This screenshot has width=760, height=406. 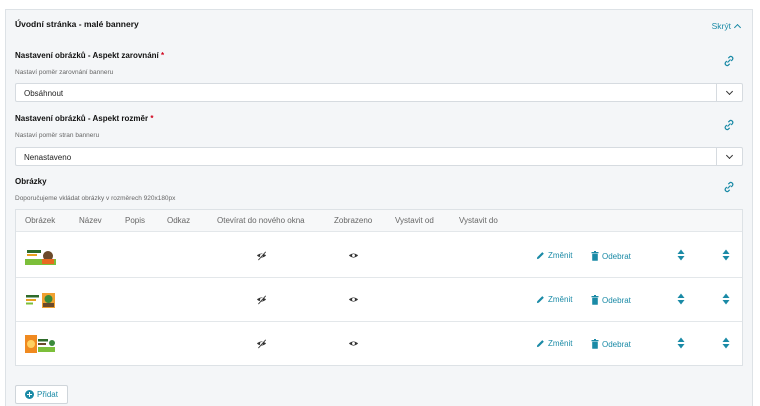 I want to click on column-header: Popis, so click(x=135, y=220).